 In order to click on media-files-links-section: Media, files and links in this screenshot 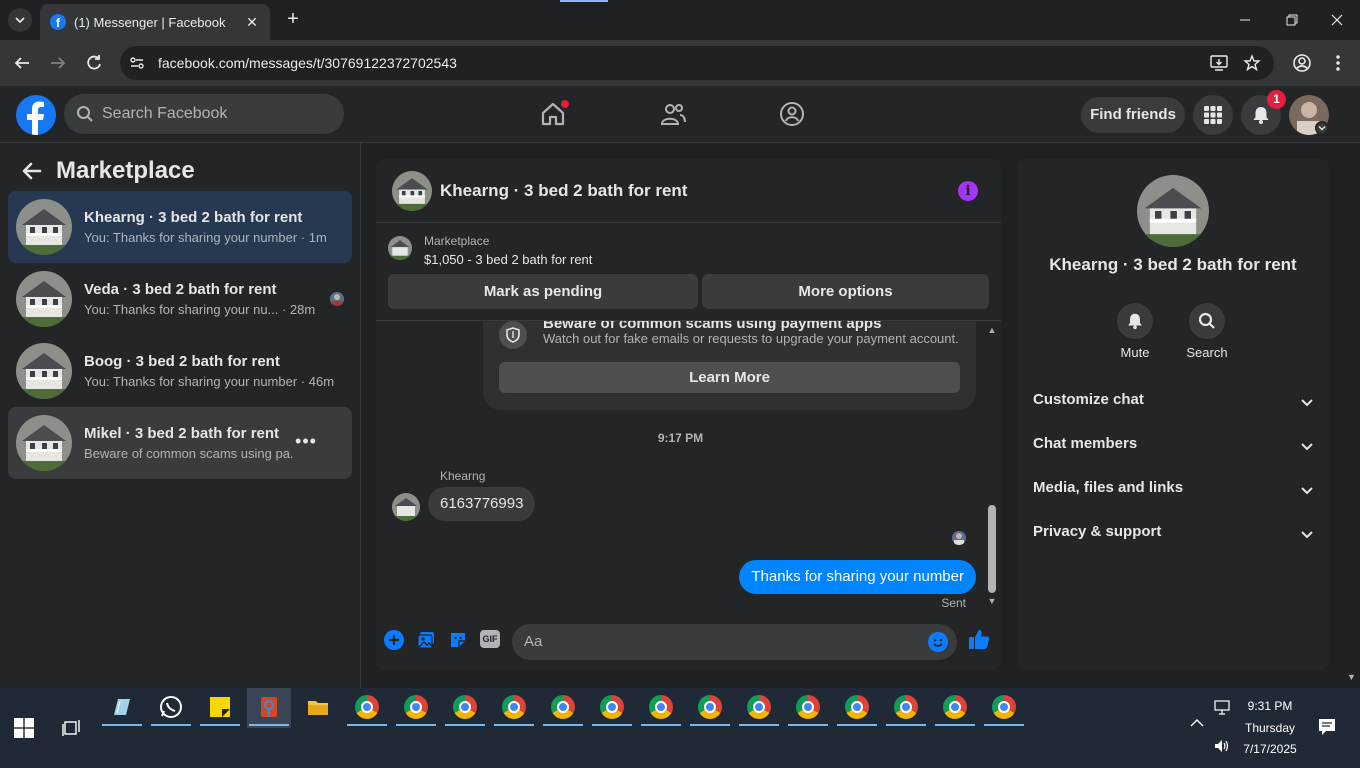, I will do `click(1174, 490)`.